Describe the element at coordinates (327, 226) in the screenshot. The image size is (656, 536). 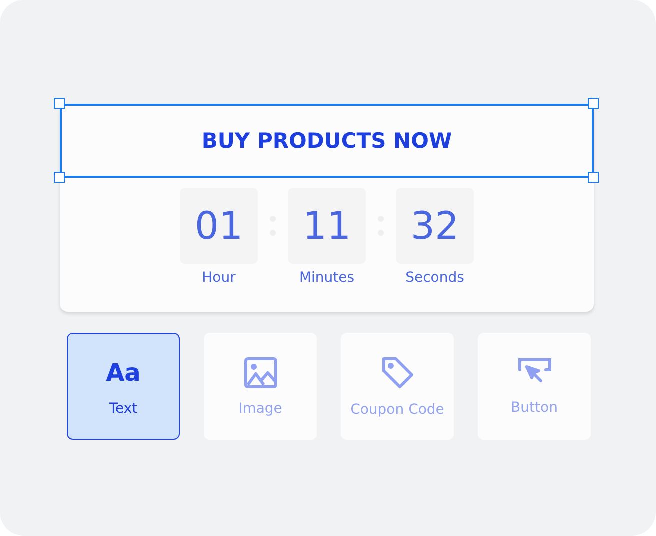
I see `timer-value: 11` at that location.